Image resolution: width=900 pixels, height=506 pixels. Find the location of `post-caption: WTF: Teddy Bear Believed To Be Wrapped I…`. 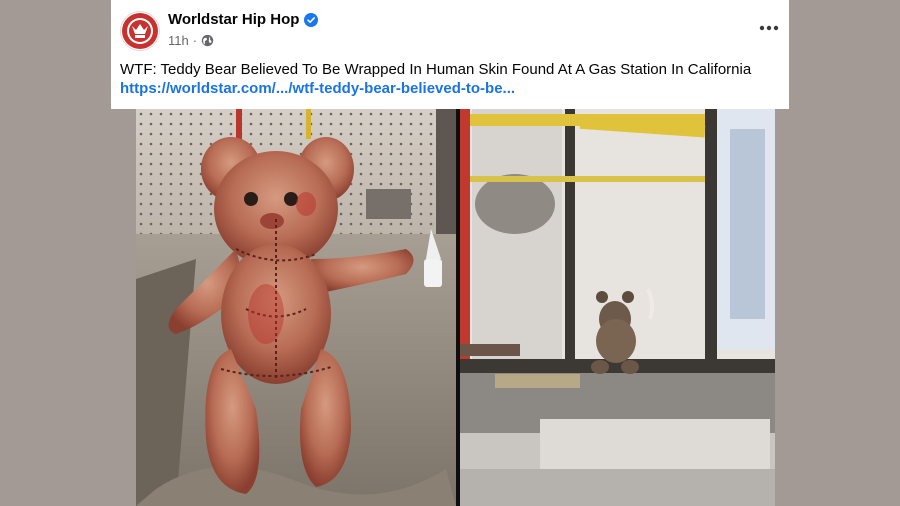

post-caption: WTF: Teddy Bear Believed To Be Wrapped I… is located at coordinates (436, 69).